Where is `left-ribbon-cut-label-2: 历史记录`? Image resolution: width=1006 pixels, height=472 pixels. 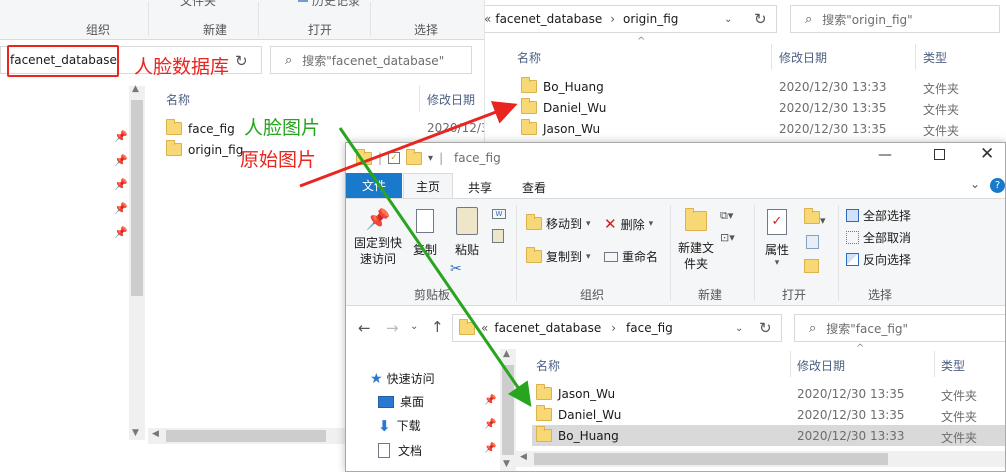
left-ribbon-cut-label-2: 历史记录 is located at coordinates (336, 4).